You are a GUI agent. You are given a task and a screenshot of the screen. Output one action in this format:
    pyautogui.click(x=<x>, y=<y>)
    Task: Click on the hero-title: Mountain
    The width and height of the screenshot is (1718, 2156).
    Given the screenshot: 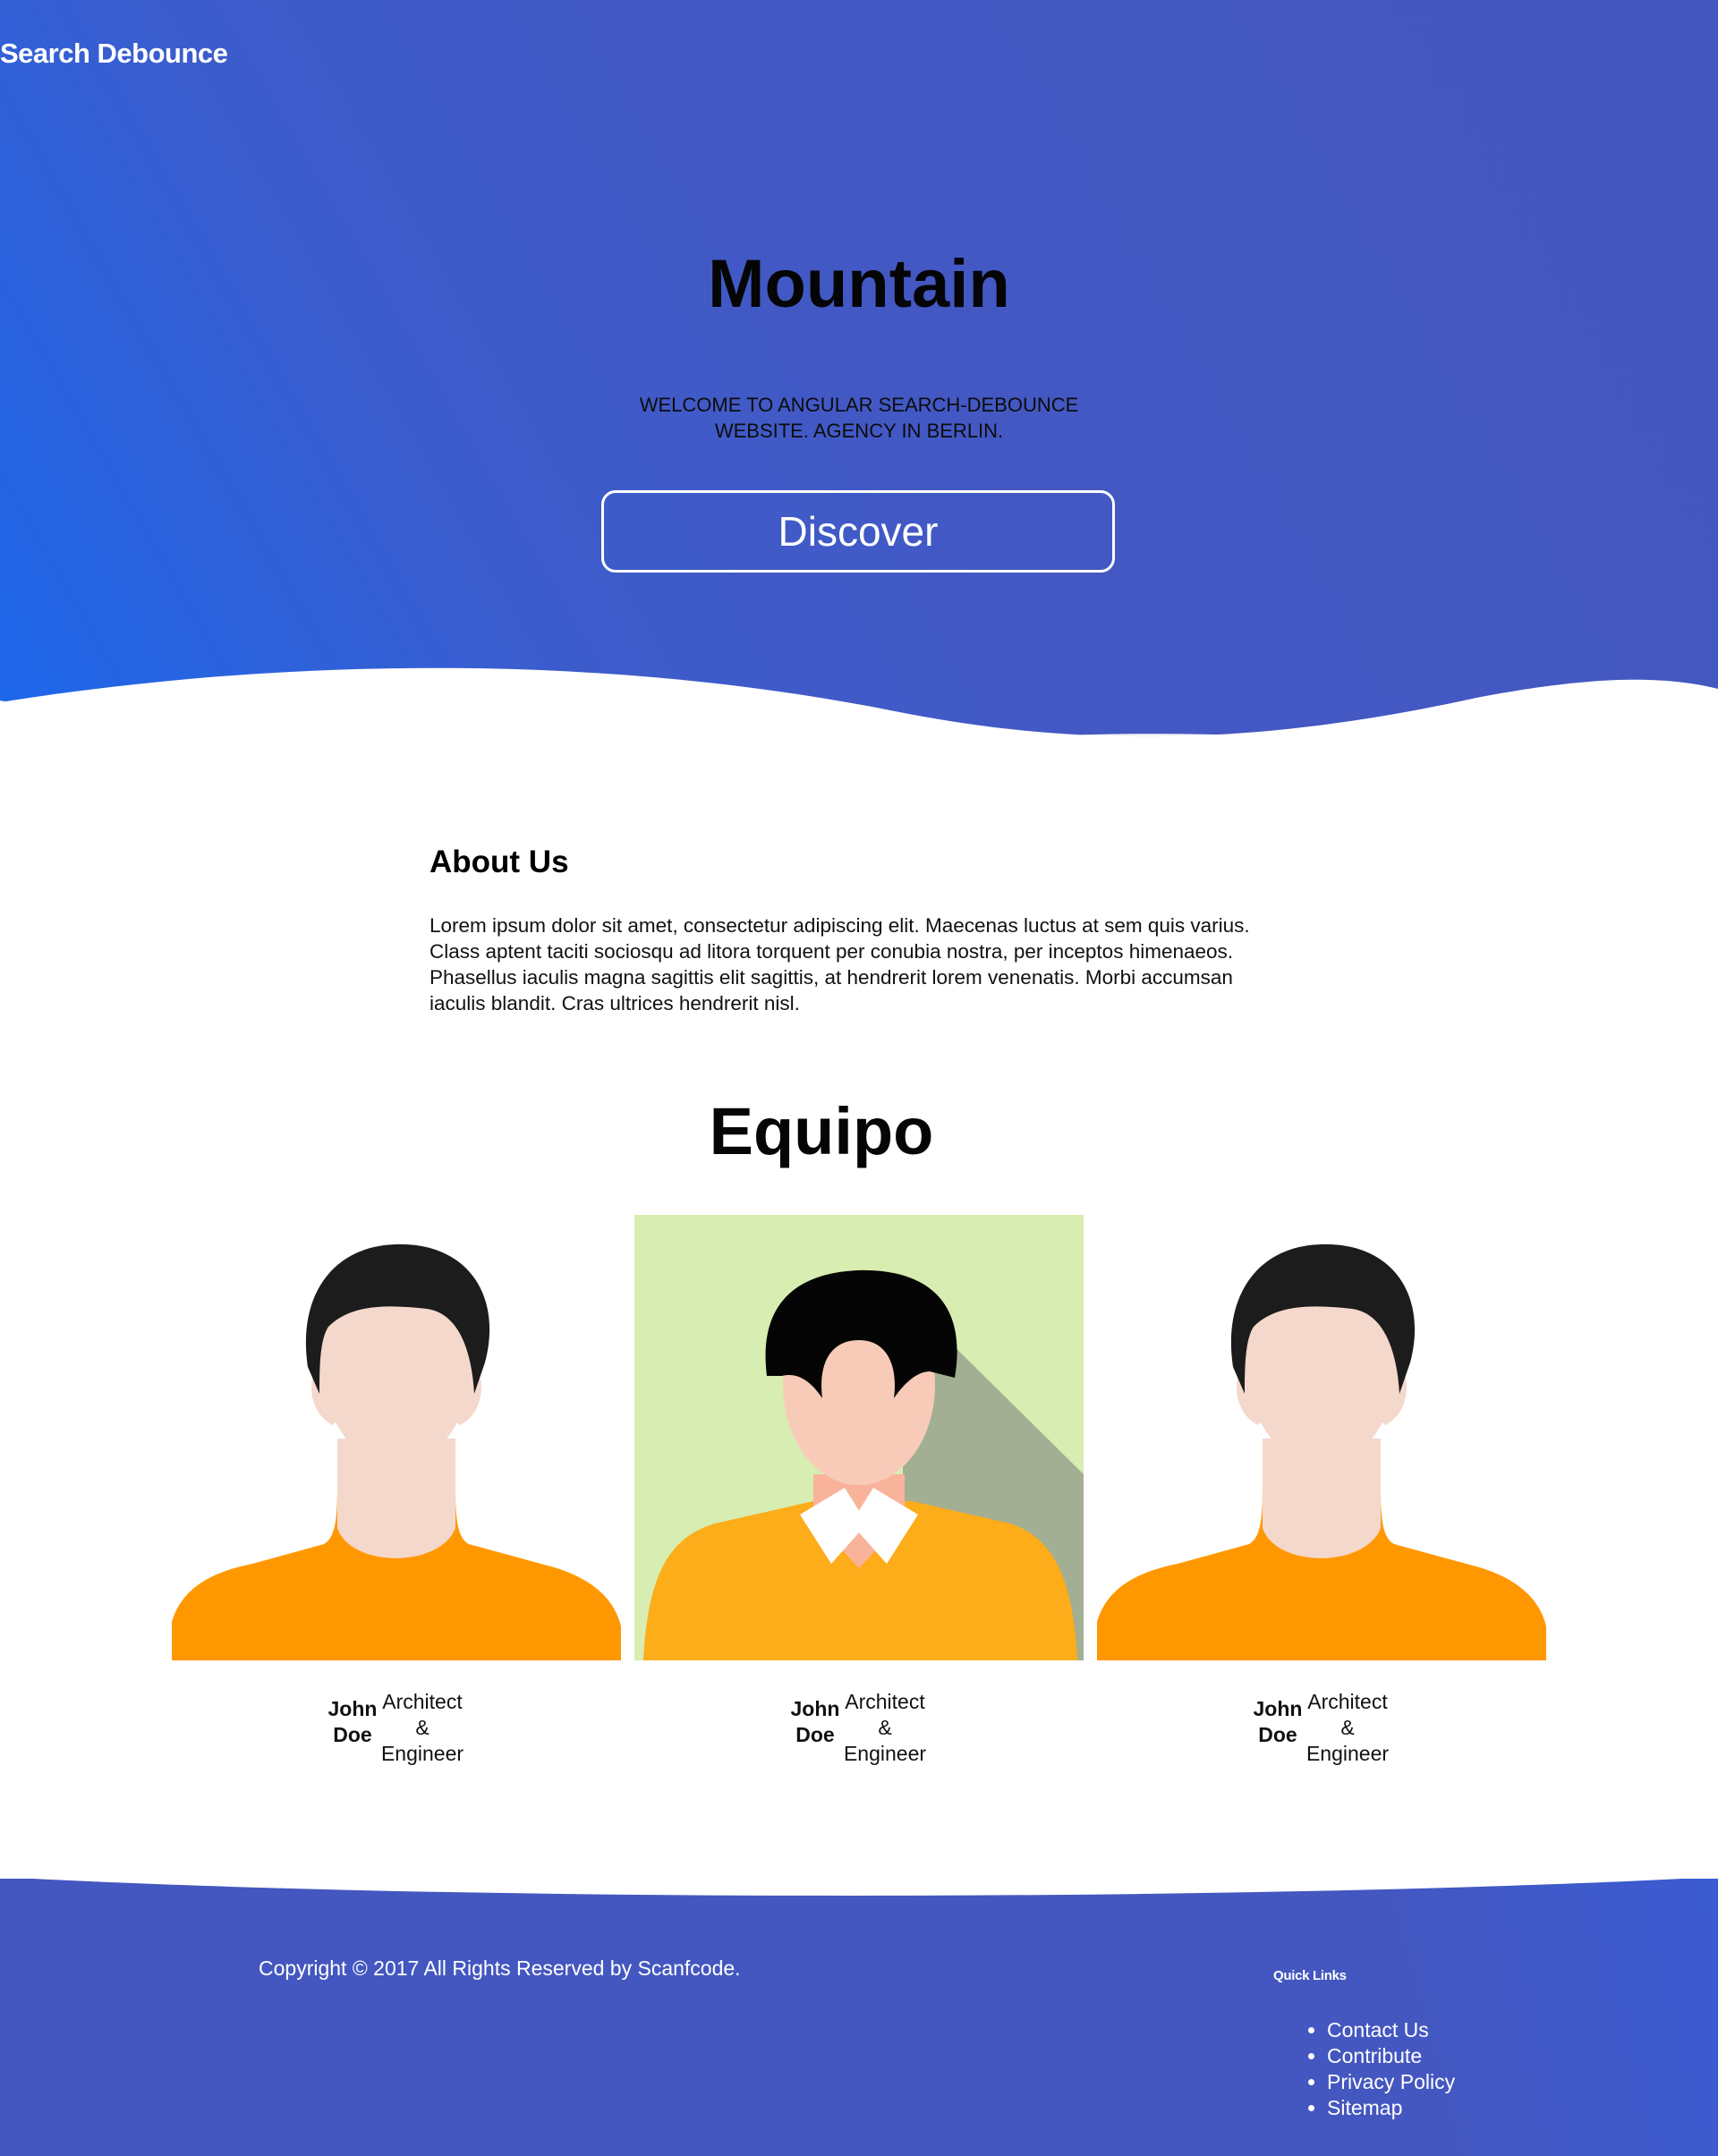 What is the action you would take?
    pyautogui.click(x=859, y=284)
    